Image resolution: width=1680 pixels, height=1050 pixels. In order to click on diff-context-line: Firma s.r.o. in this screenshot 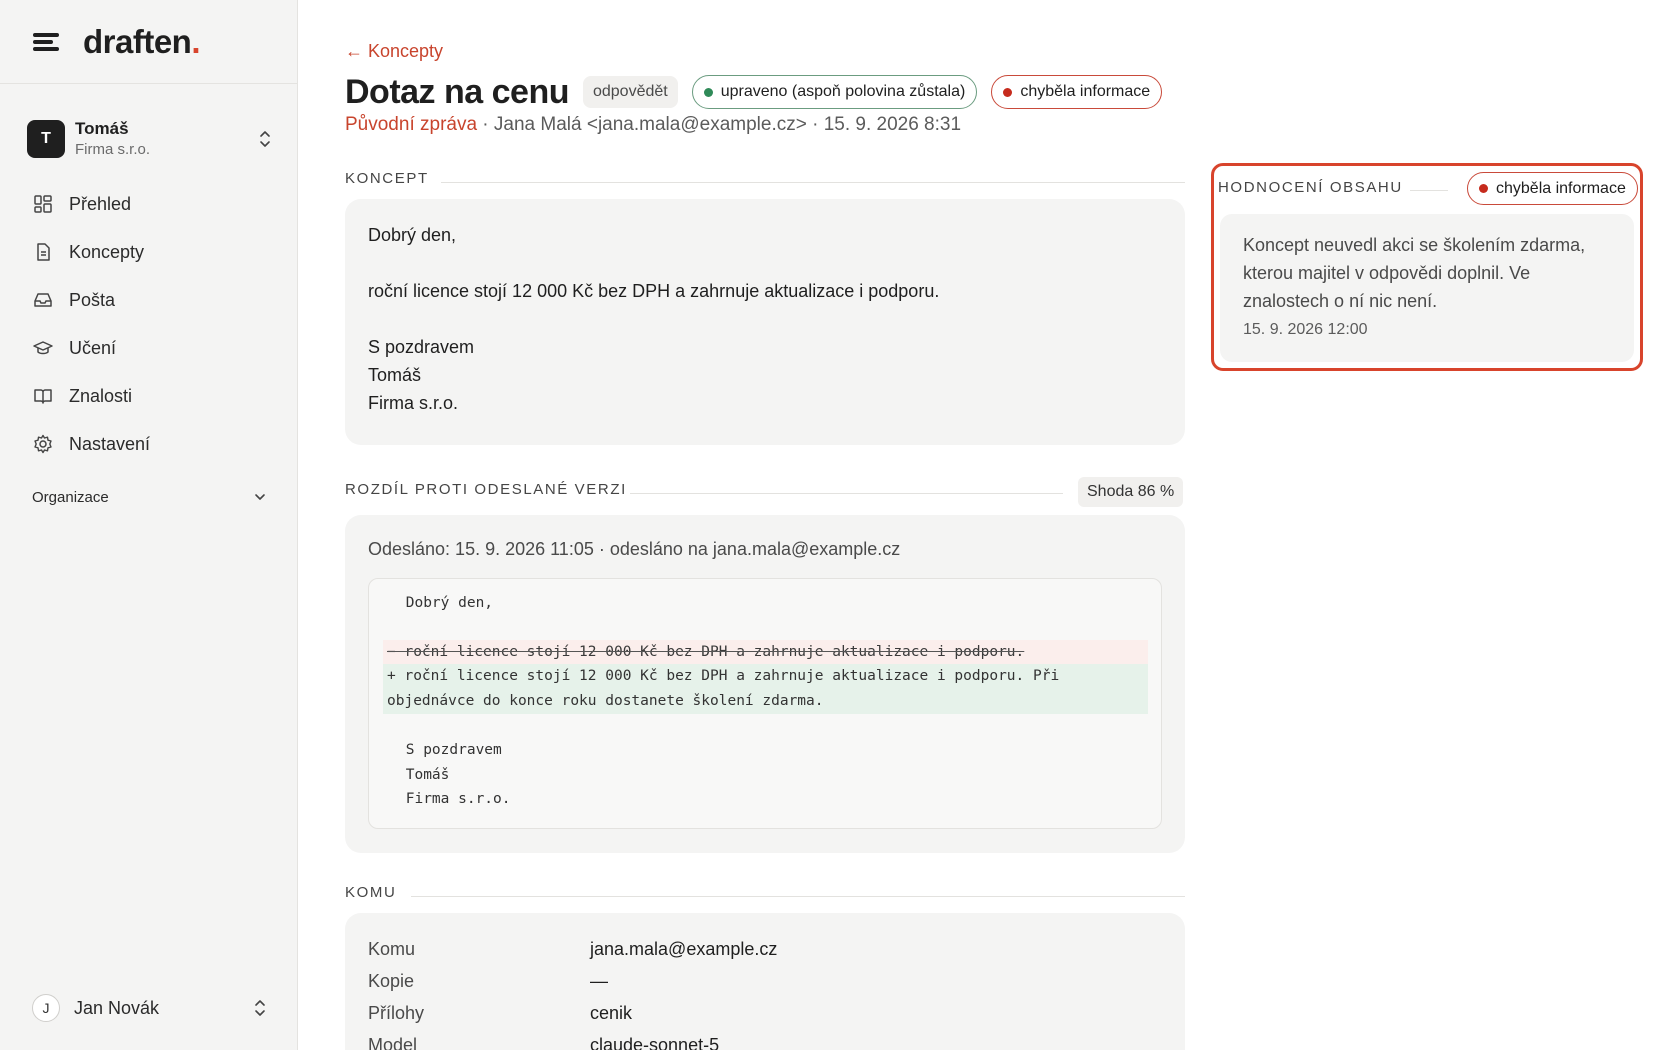, I will do `click(454, 799)`.